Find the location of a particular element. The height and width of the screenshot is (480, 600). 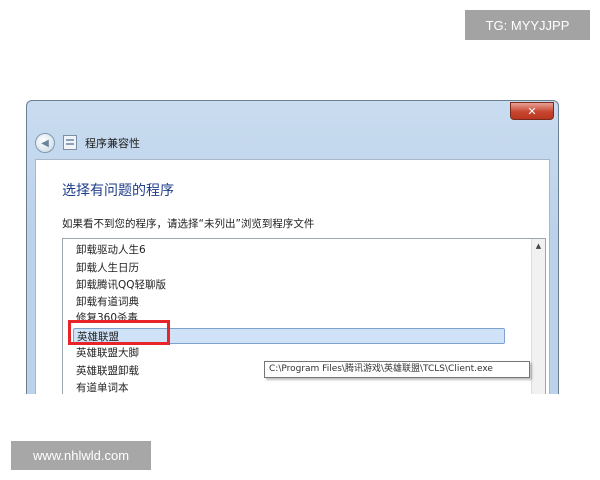

instruction-text: 如果看不到您的程序，请选择“未列出”浏览到程序文件 is located at coordinates (188, 224).